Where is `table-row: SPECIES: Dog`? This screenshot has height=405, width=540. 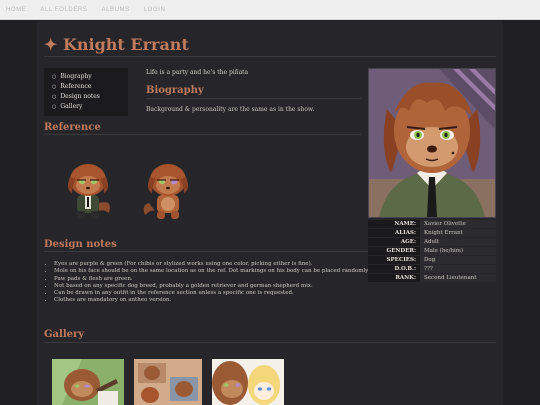 table-row: SPECIES: Dog is located at coordinates (432, 260).